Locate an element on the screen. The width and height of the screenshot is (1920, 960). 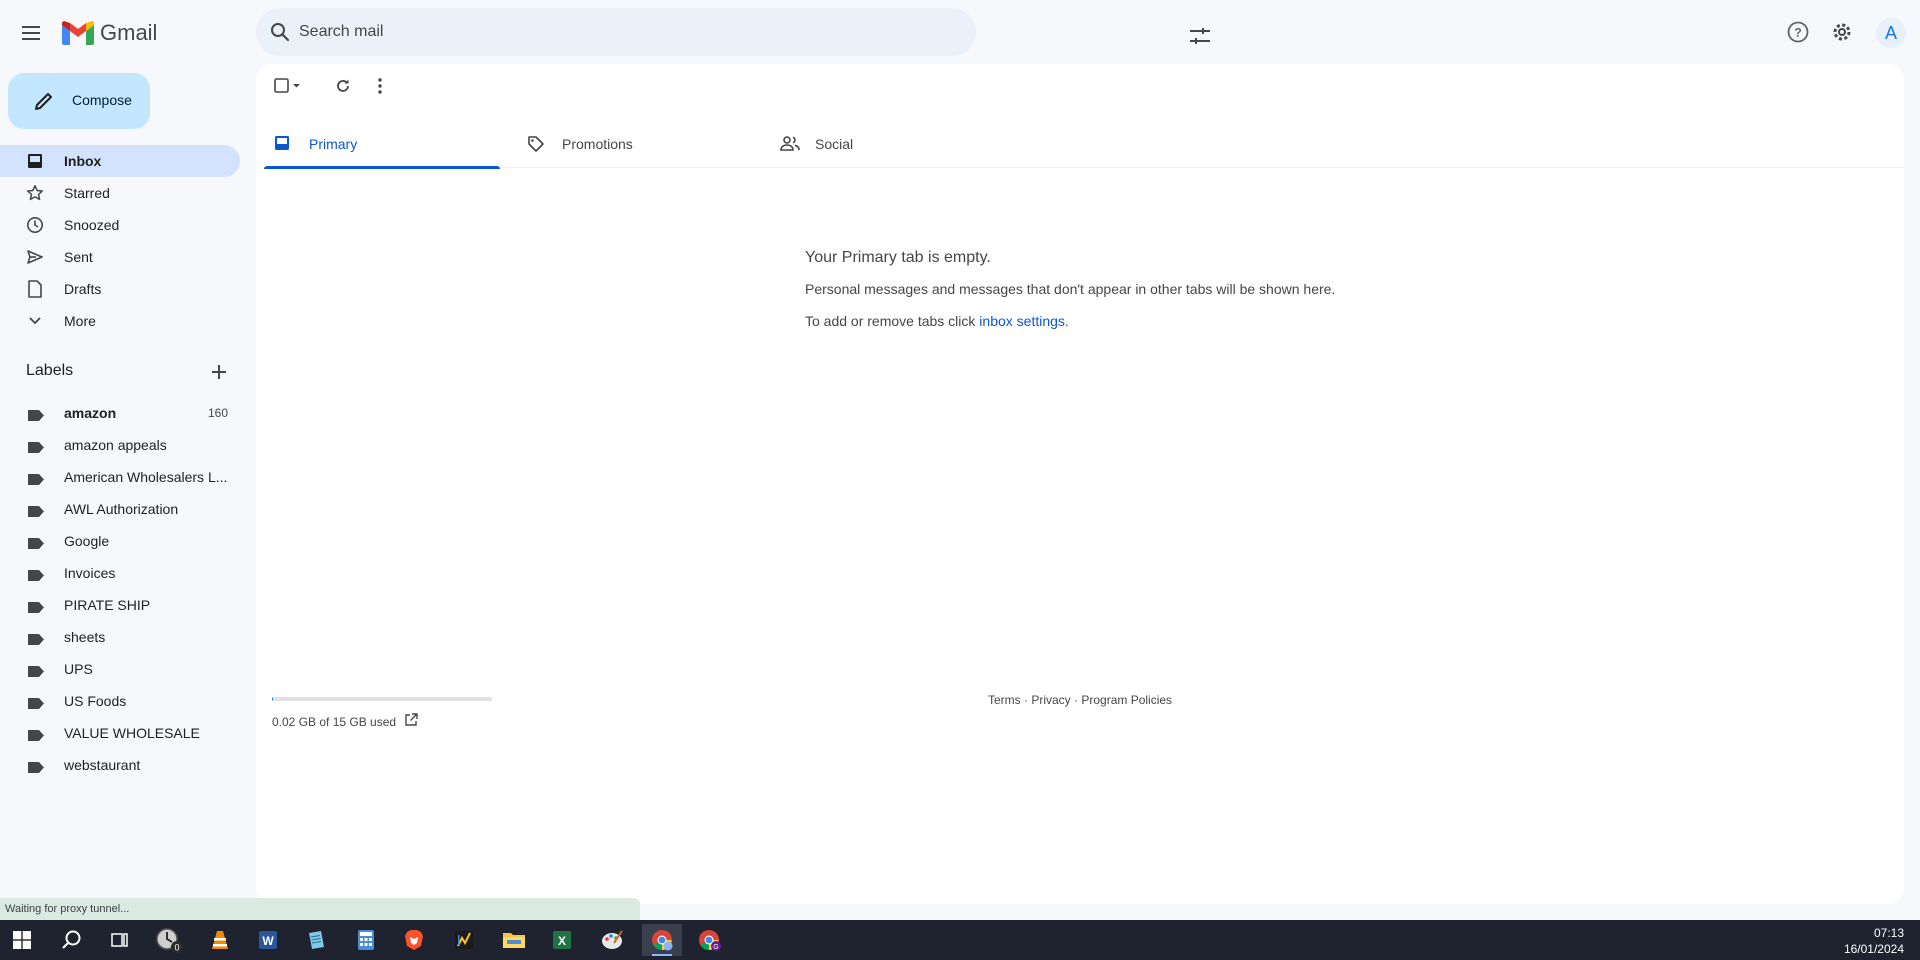
send-icon is located at coordinates (35, 257).